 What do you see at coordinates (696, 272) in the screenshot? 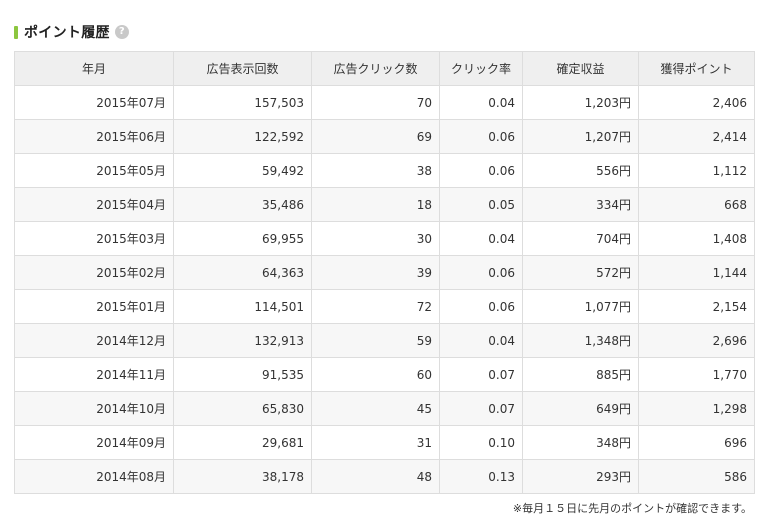
I see `cell-points: 1,144` at bounding box center [696, 272].